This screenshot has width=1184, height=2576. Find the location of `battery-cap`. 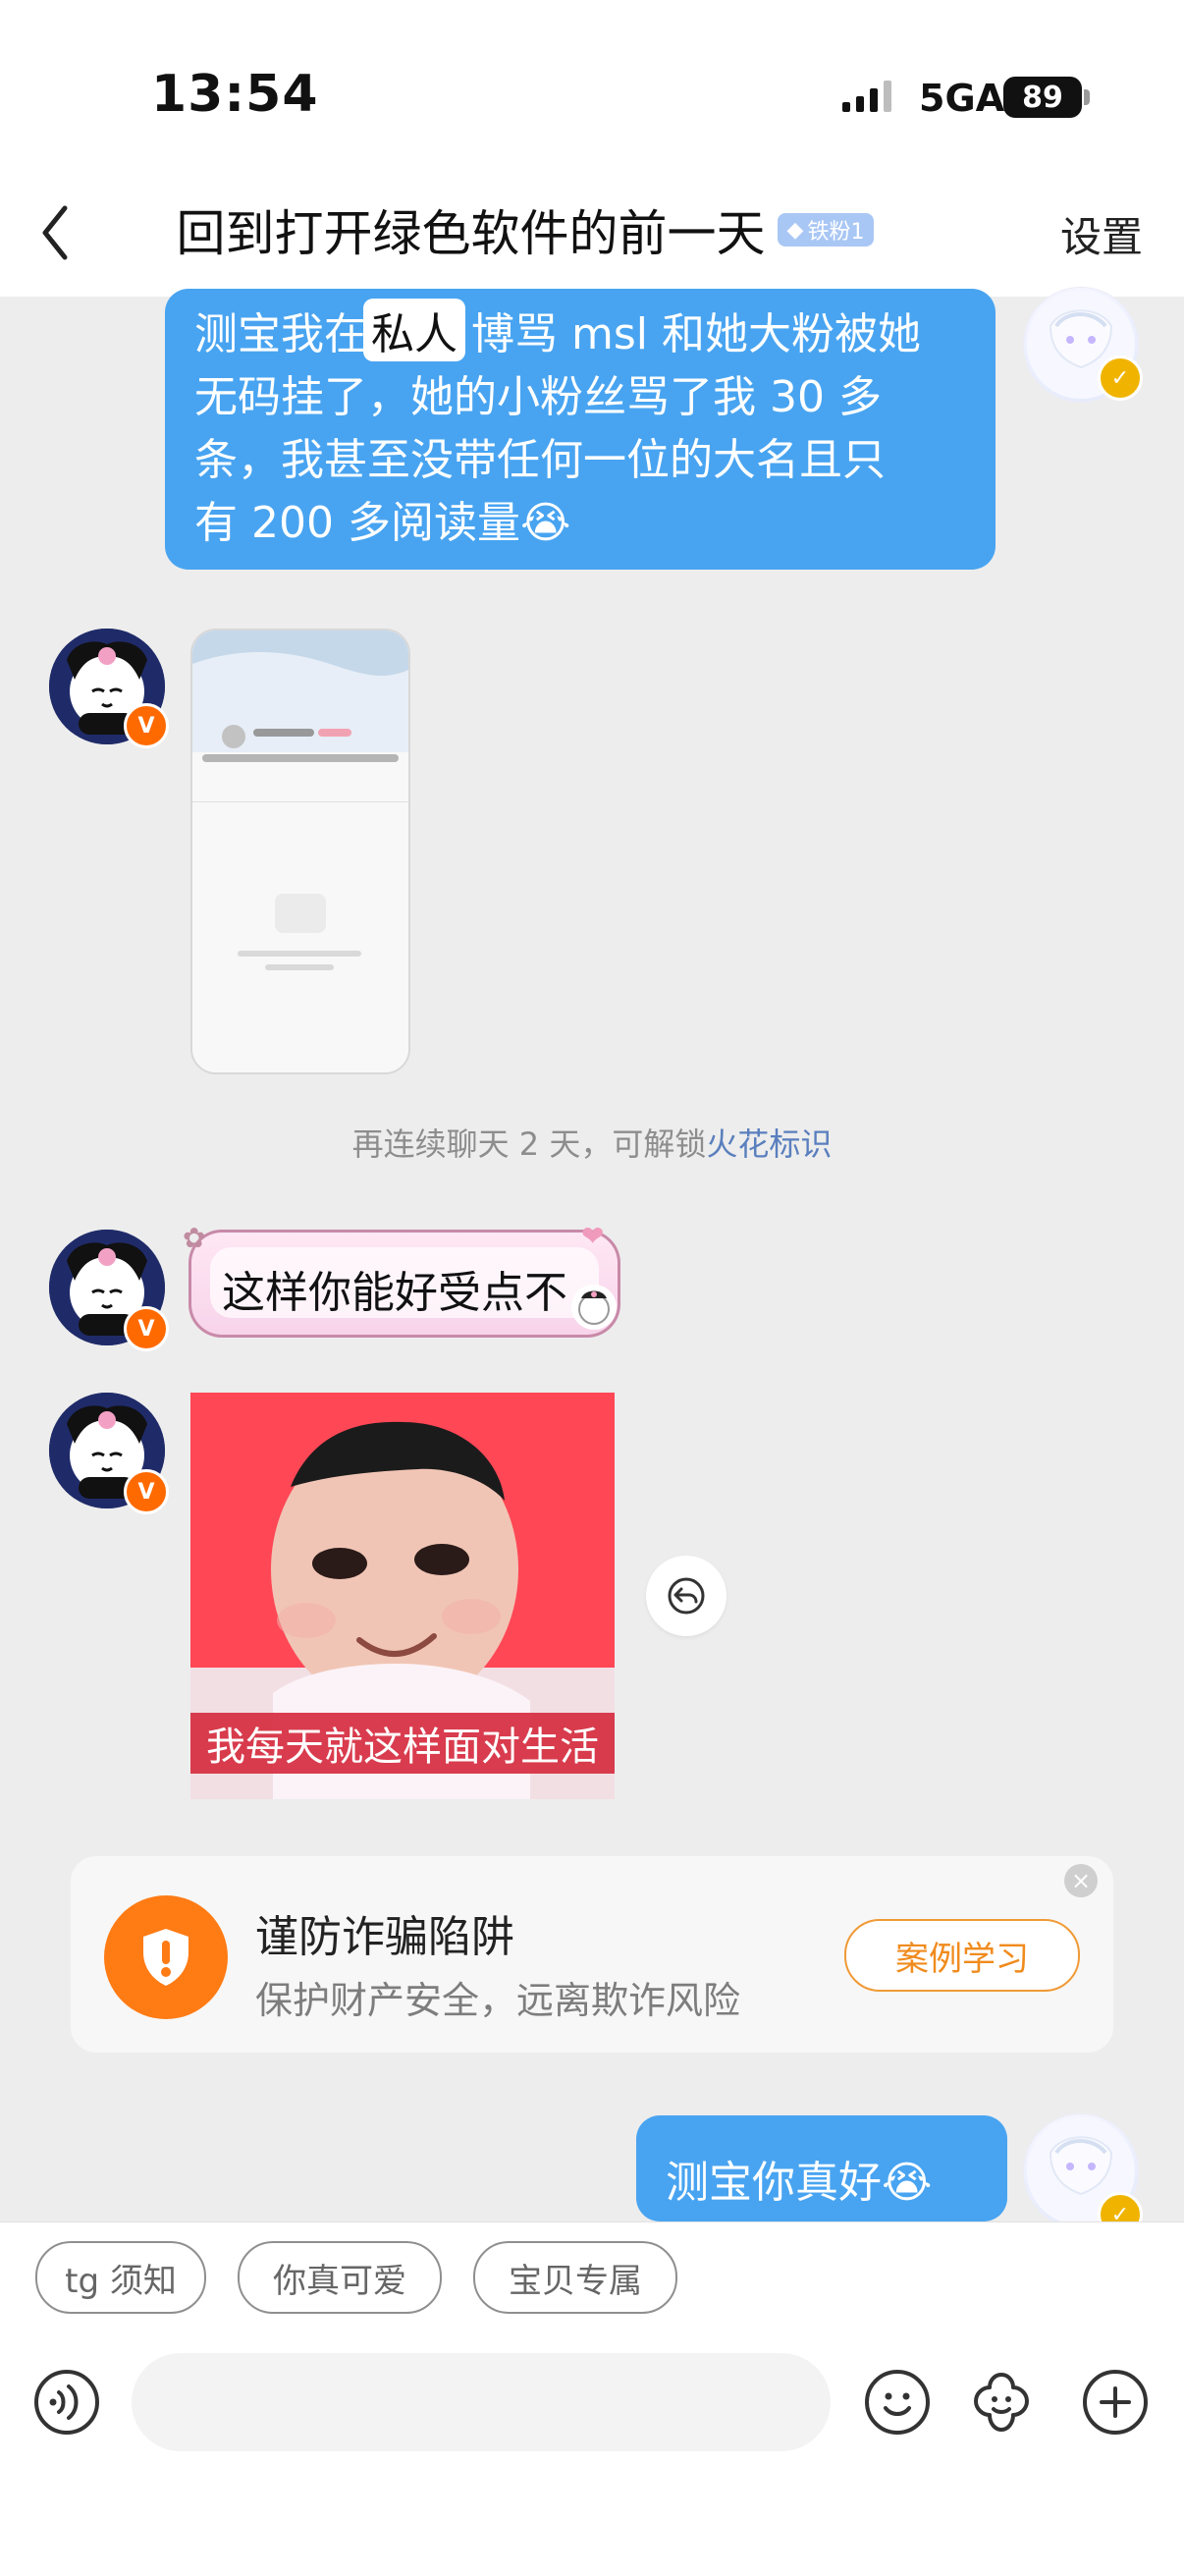

battery-cap is located at coordinates (1087, 97).